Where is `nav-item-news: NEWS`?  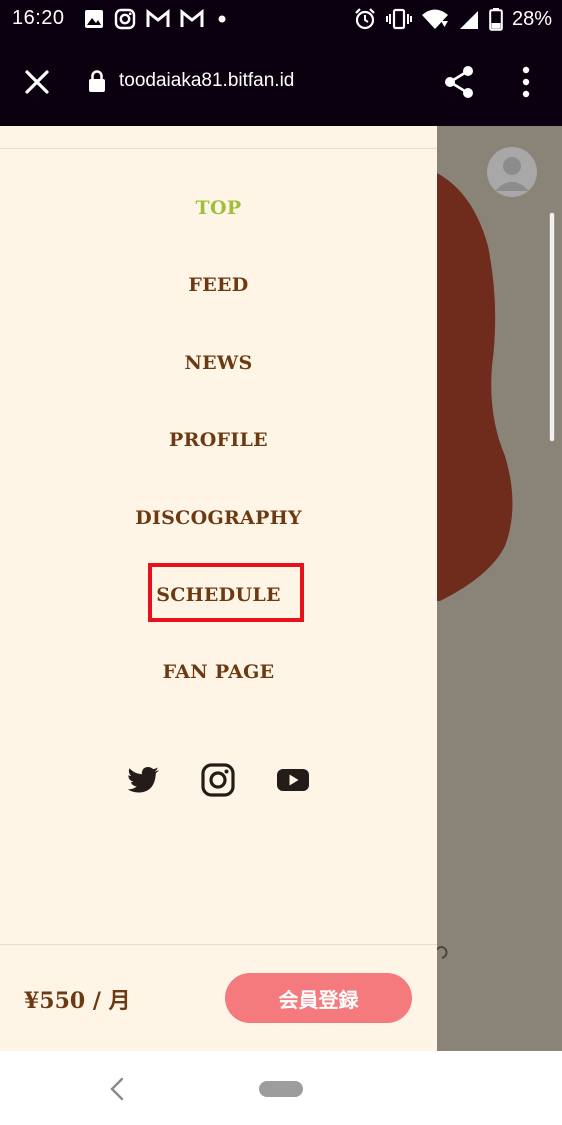
nav-item-news: NEWS is located at coordinates (218, 363).